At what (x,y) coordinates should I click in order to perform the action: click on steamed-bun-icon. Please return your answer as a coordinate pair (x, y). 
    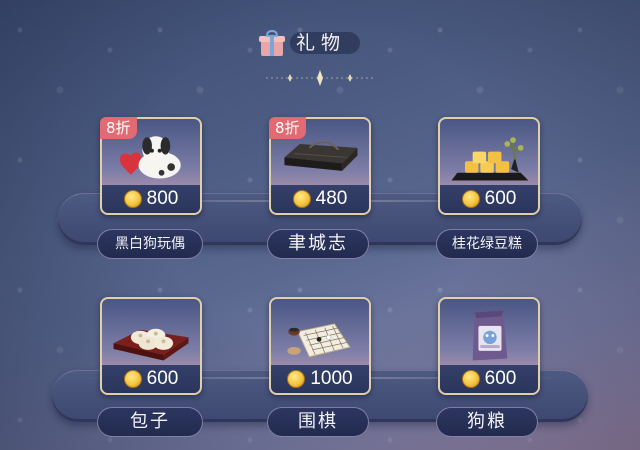
    Looking at the image, I should click on (151, 344).